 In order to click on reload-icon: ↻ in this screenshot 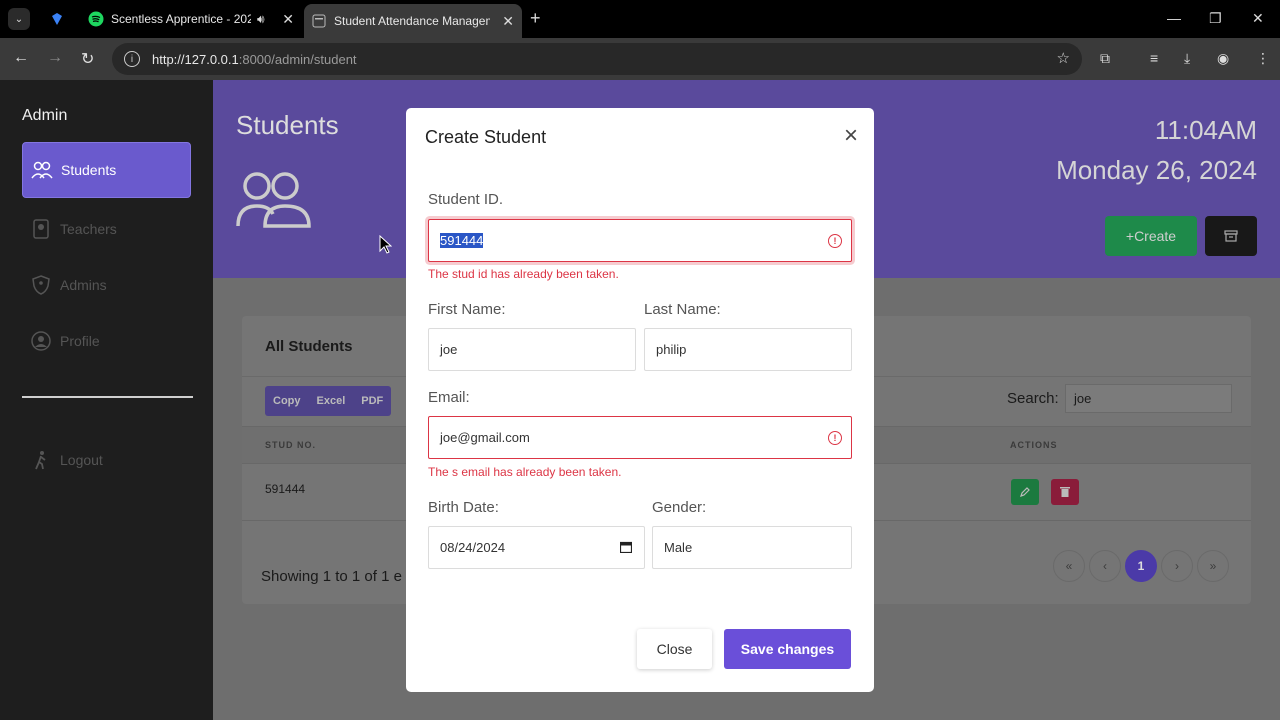, I will do `click(87, 59)`.